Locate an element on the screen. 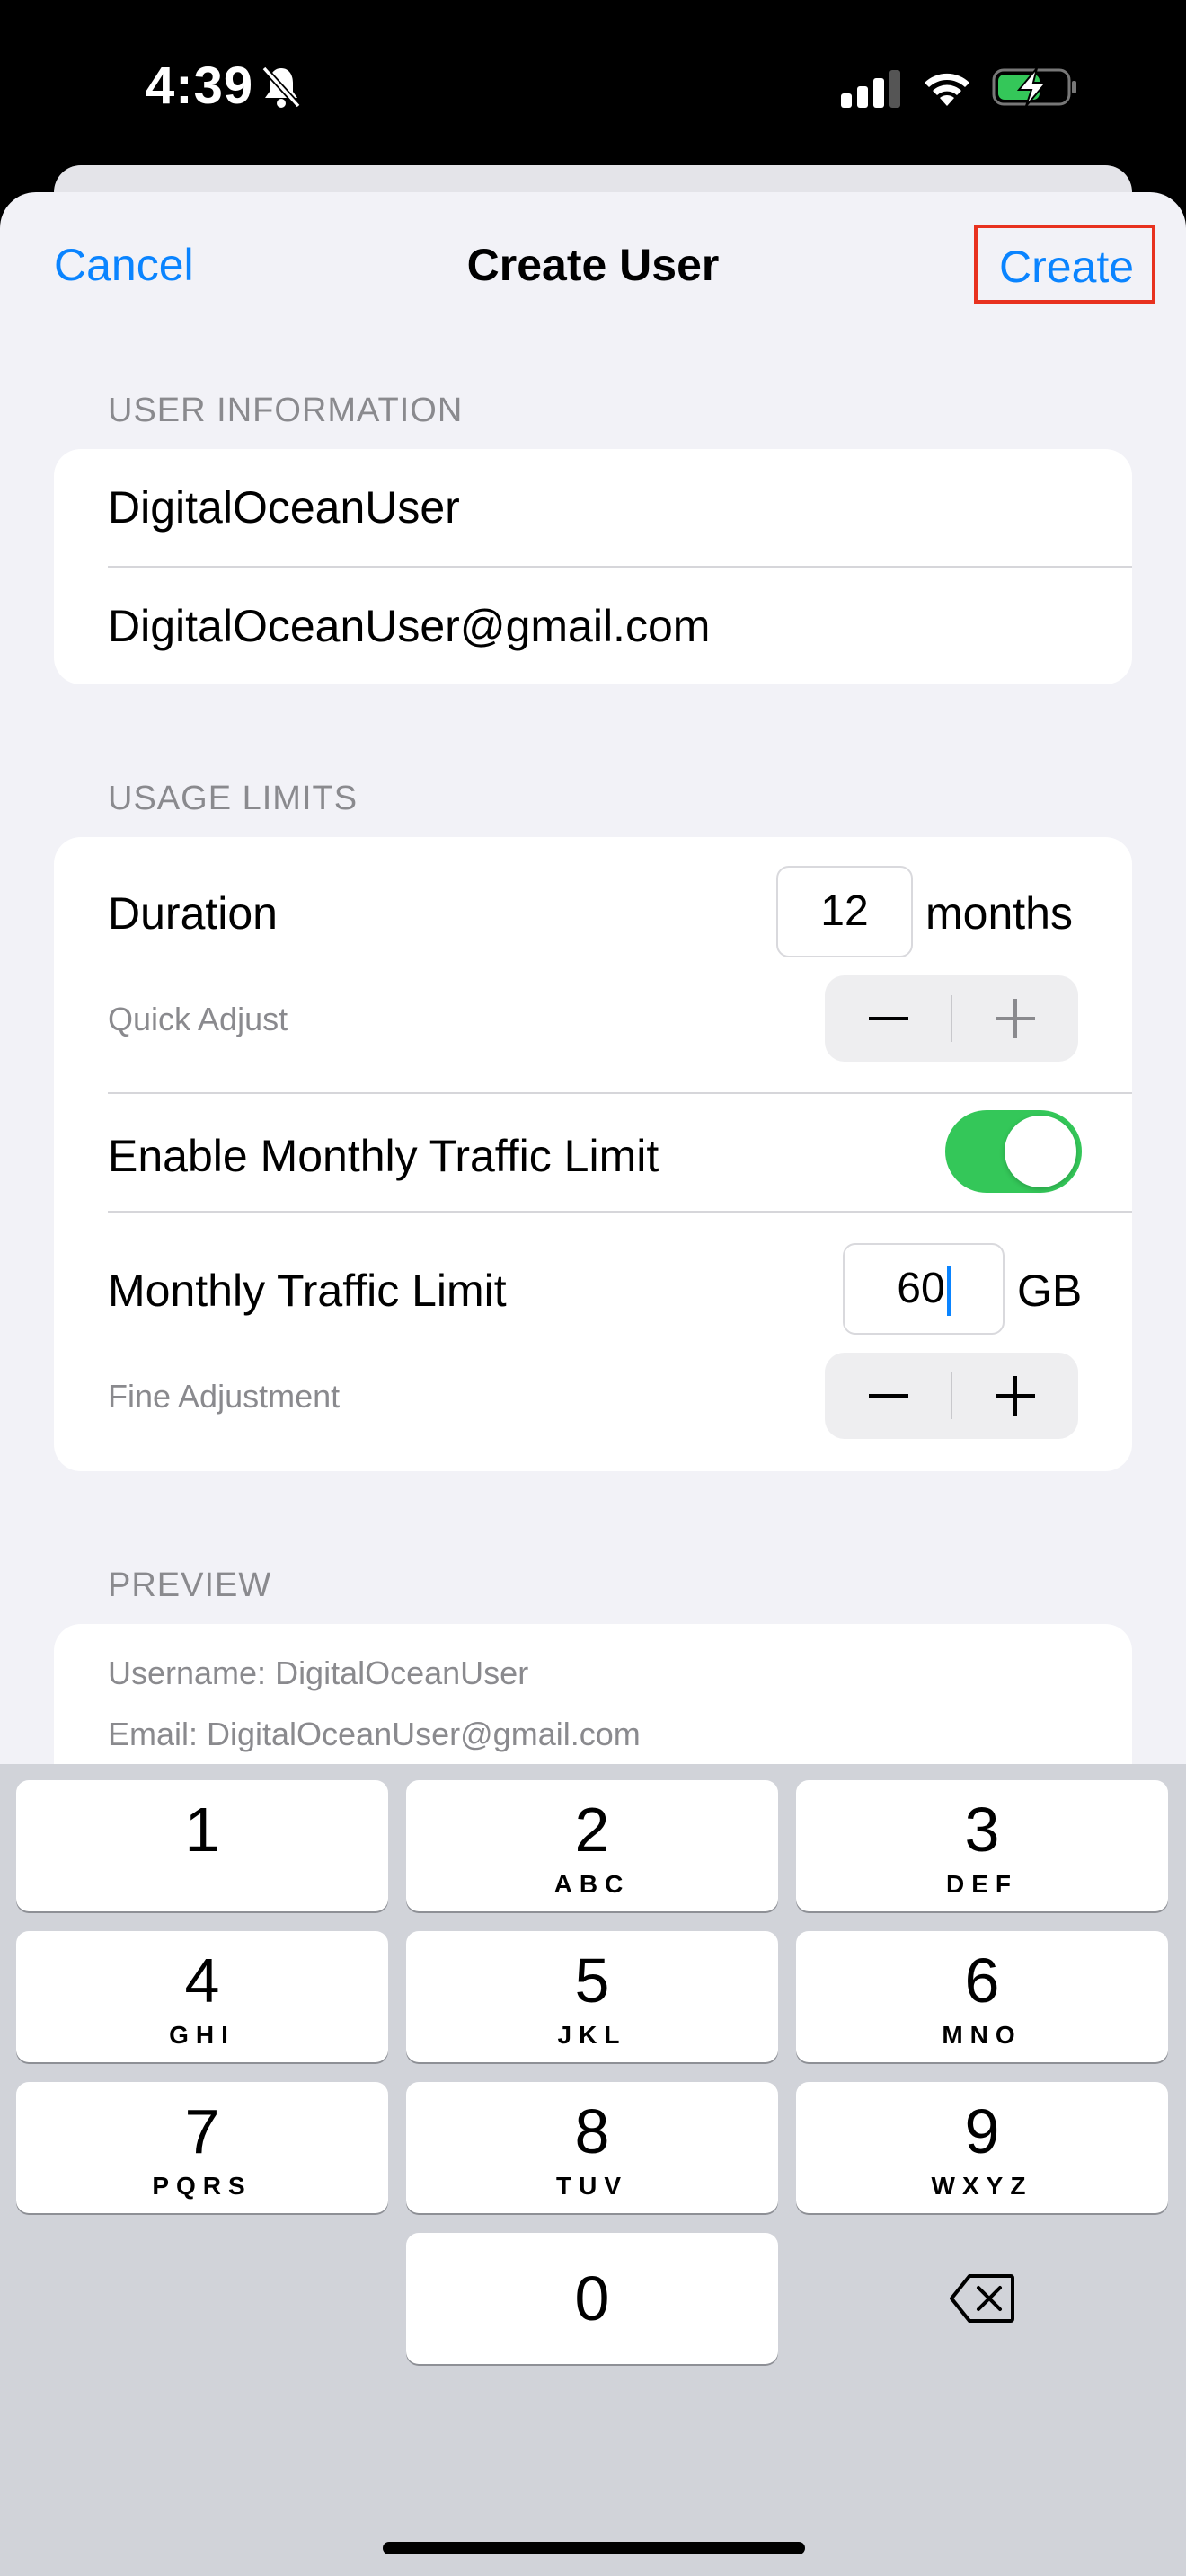  create-button: Create is located at coordinates (1066, 267).